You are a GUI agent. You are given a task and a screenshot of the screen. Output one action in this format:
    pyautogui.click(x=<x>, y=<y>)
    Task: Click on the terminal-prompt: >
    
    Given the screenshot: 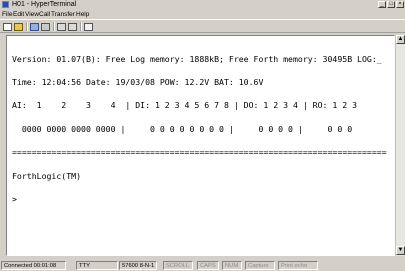 What is the action you would take?
    pyautogui.click(x=14, y=198)
    